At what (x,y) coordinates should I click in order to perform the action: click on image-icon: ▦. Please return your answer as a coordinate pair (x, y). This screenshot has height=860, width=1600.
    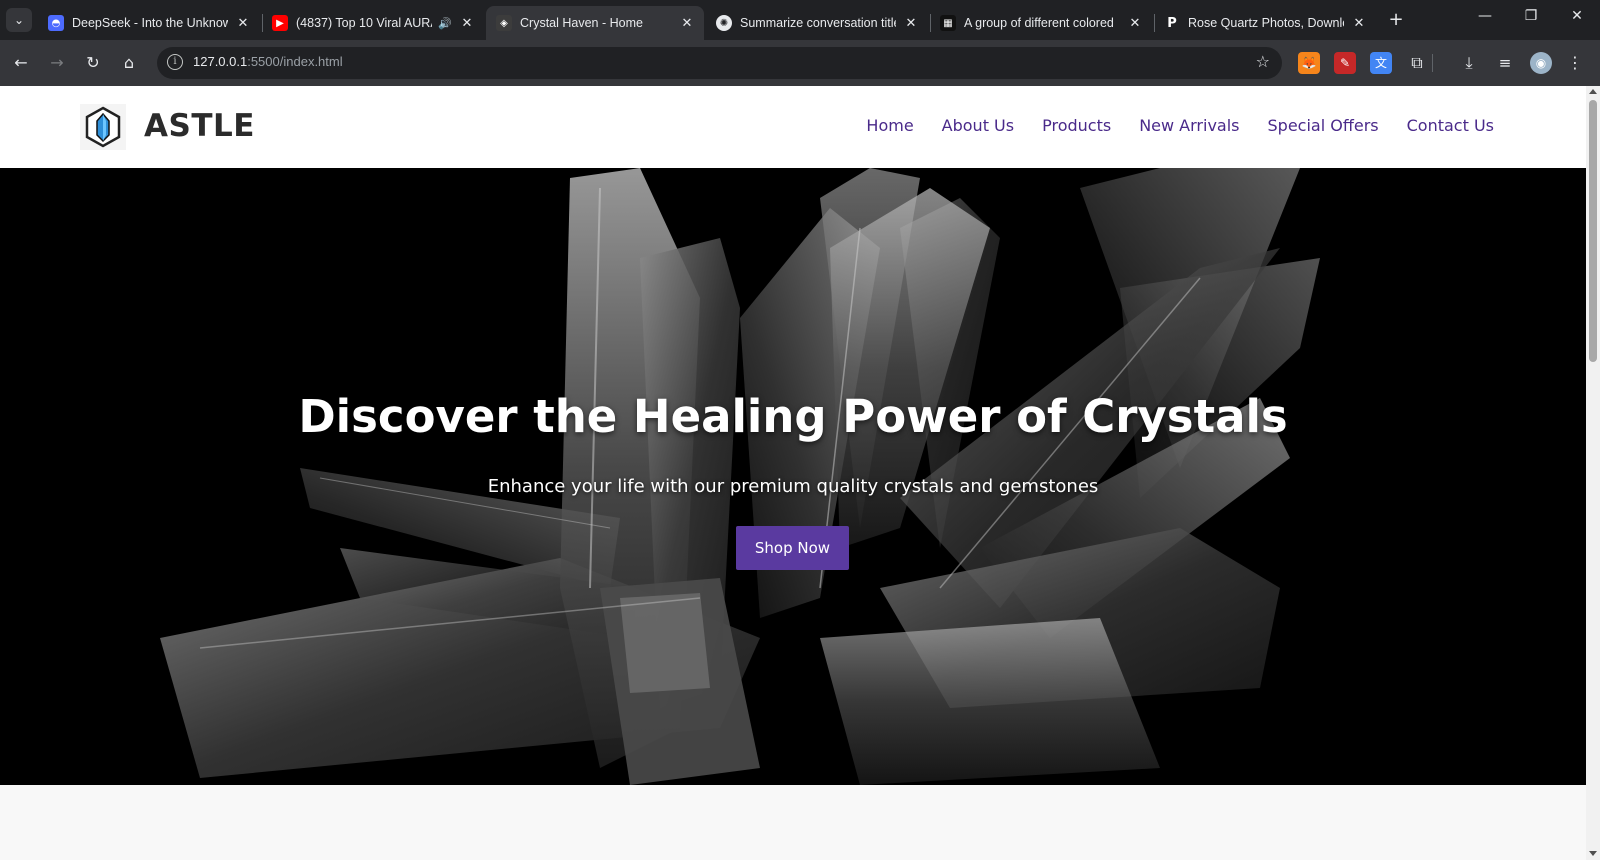
    Looking at the image, I should click on (948, 23).